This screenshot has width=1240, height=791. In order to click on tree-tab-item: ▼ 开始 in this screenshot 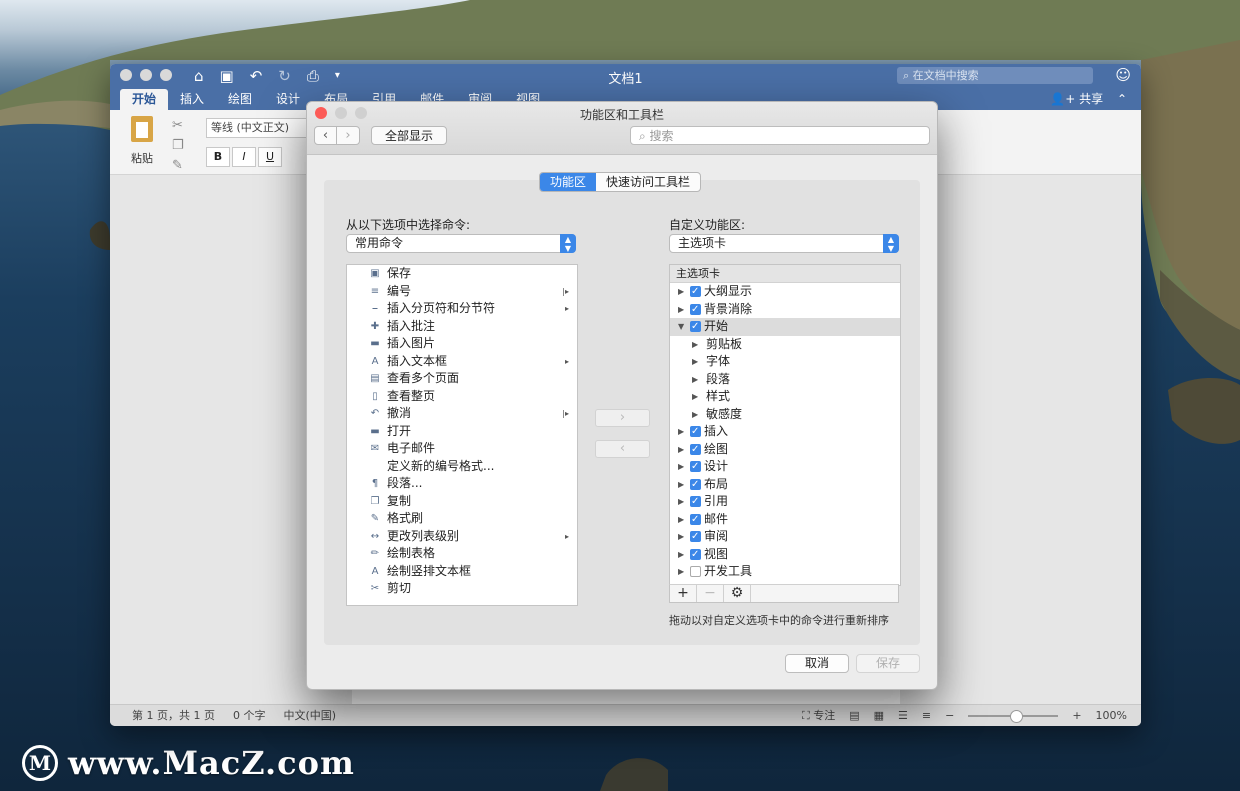, I will do `click(785, 327)`.